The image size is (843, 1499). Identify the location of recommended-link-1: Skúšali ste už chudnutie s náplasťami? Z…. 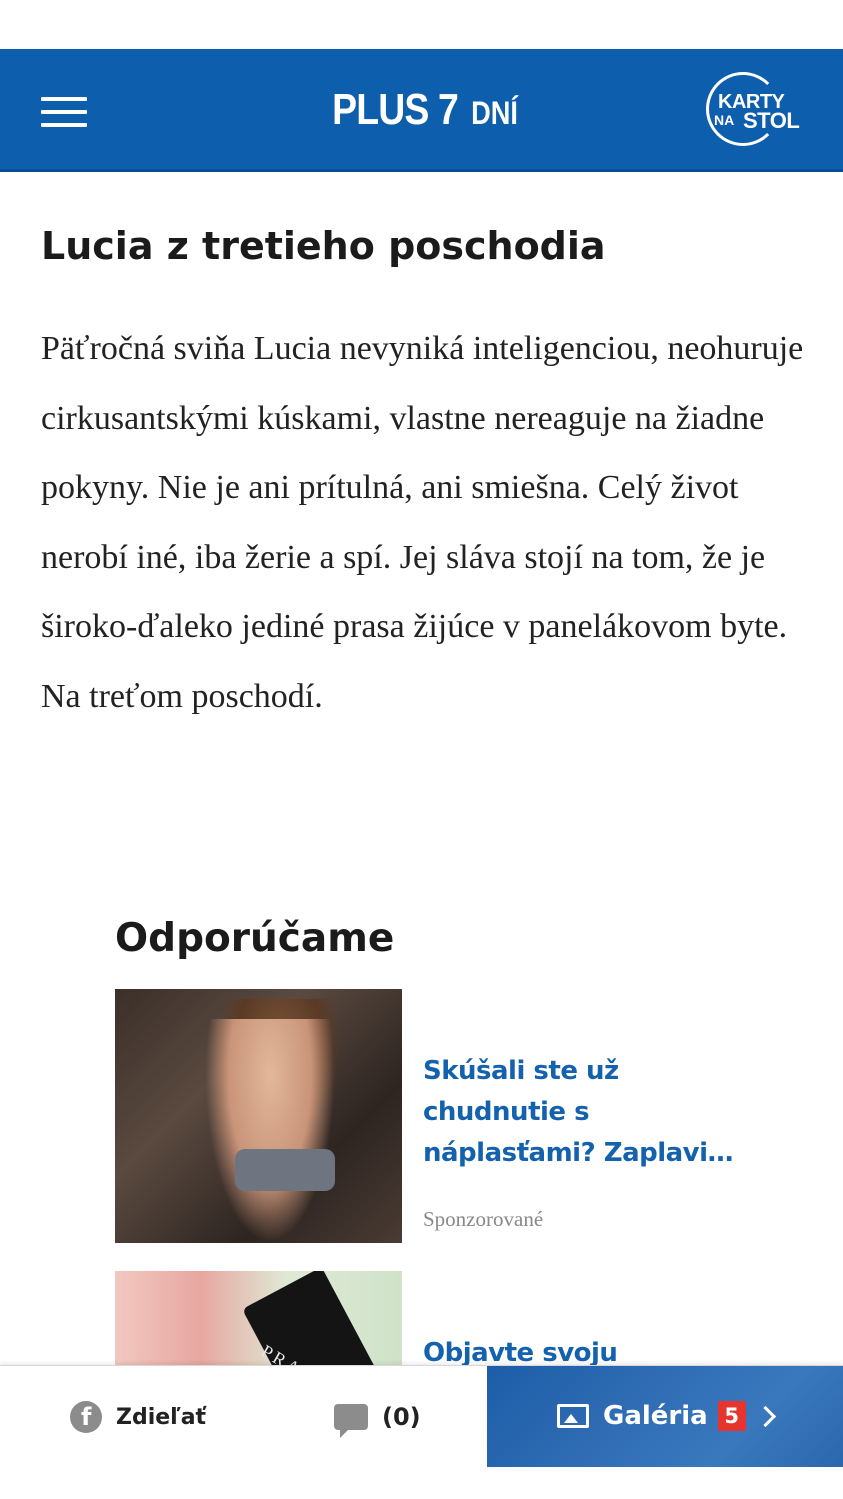
(588, 1112).